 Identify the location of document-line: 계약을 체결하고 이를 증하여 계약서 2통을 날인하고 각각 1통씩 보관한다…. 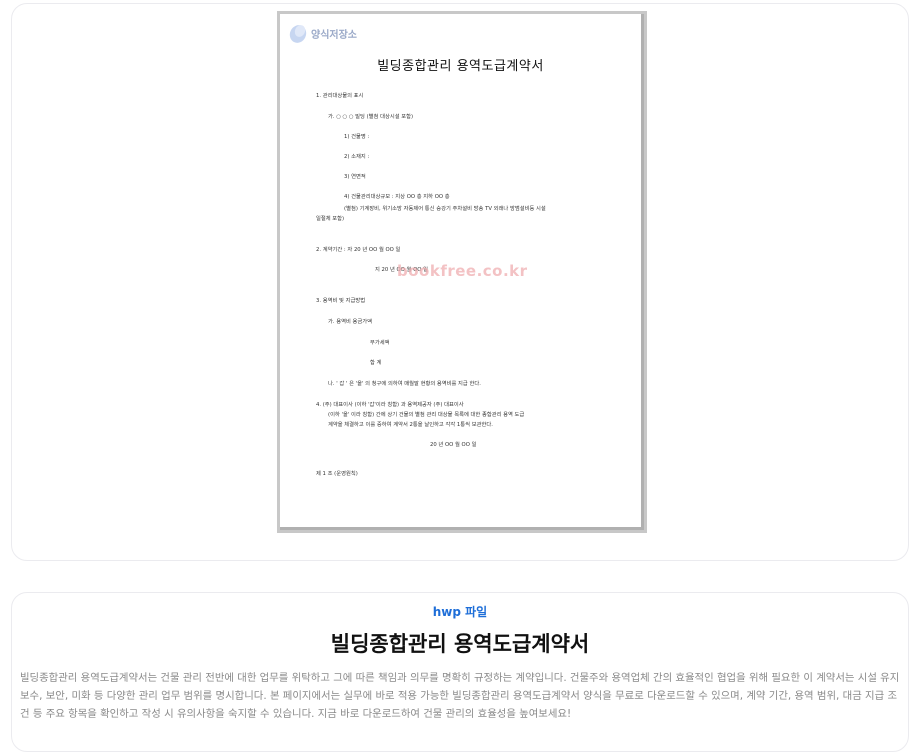
(410, 425).